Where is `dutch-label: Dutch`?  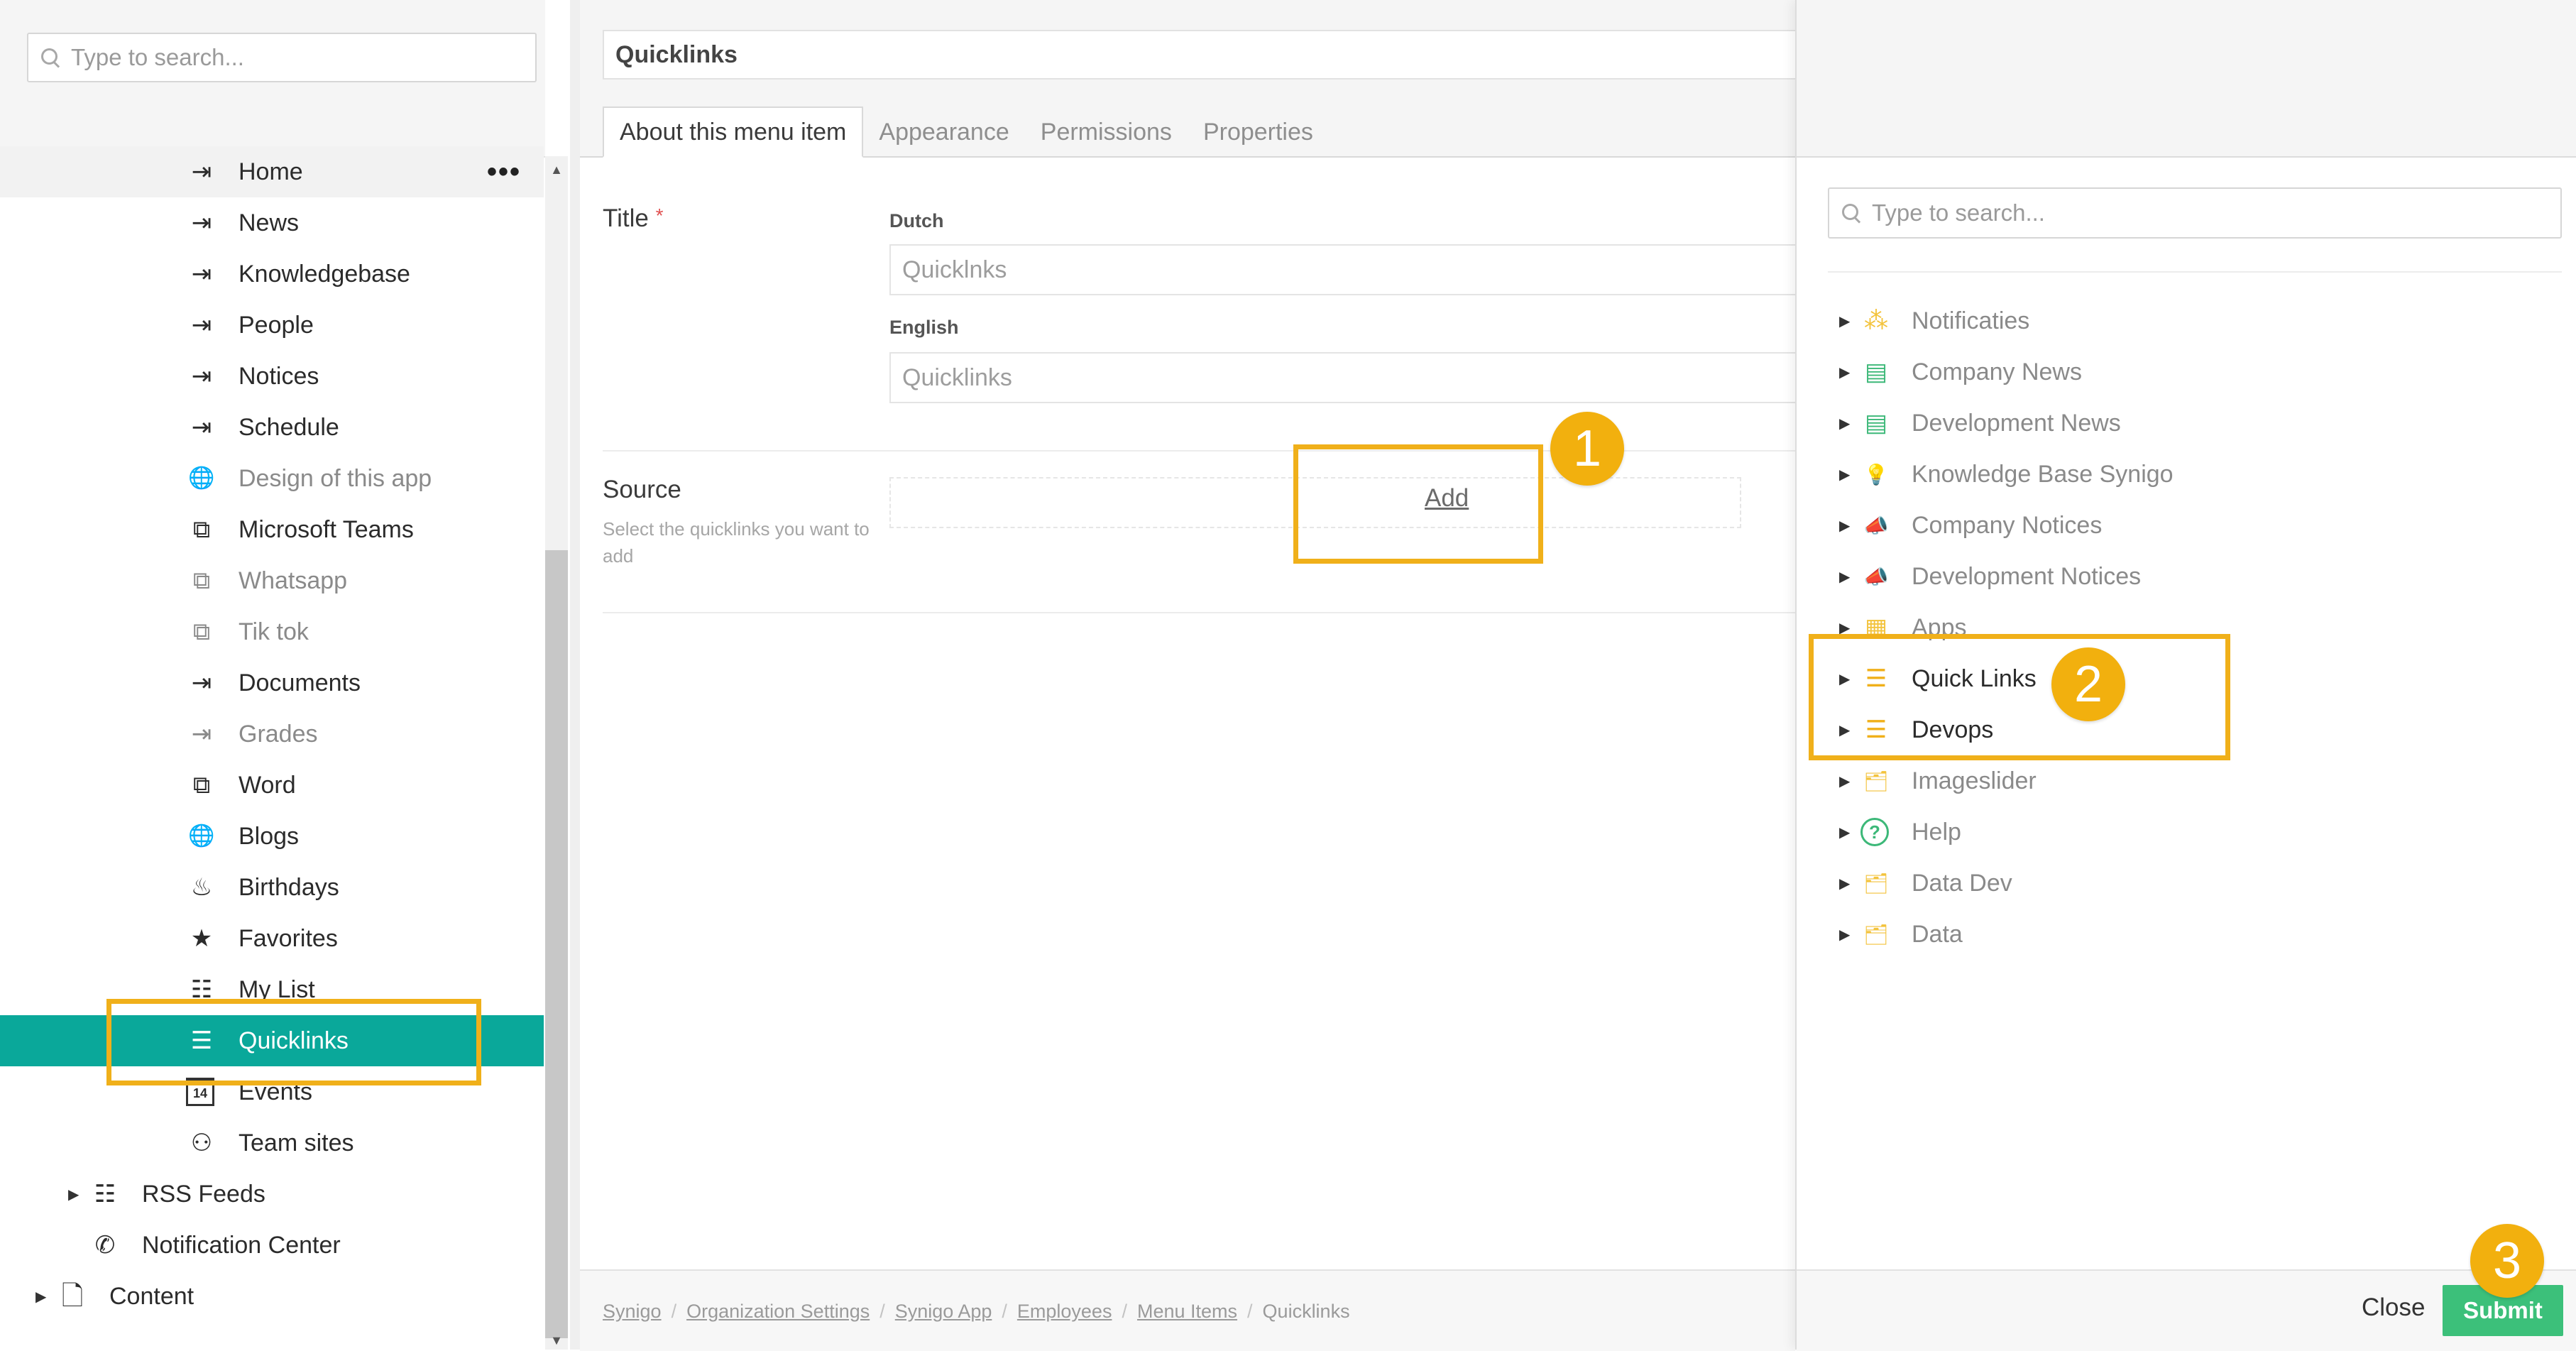 dutch-label: Dutch is located at coordinates (916, 220).